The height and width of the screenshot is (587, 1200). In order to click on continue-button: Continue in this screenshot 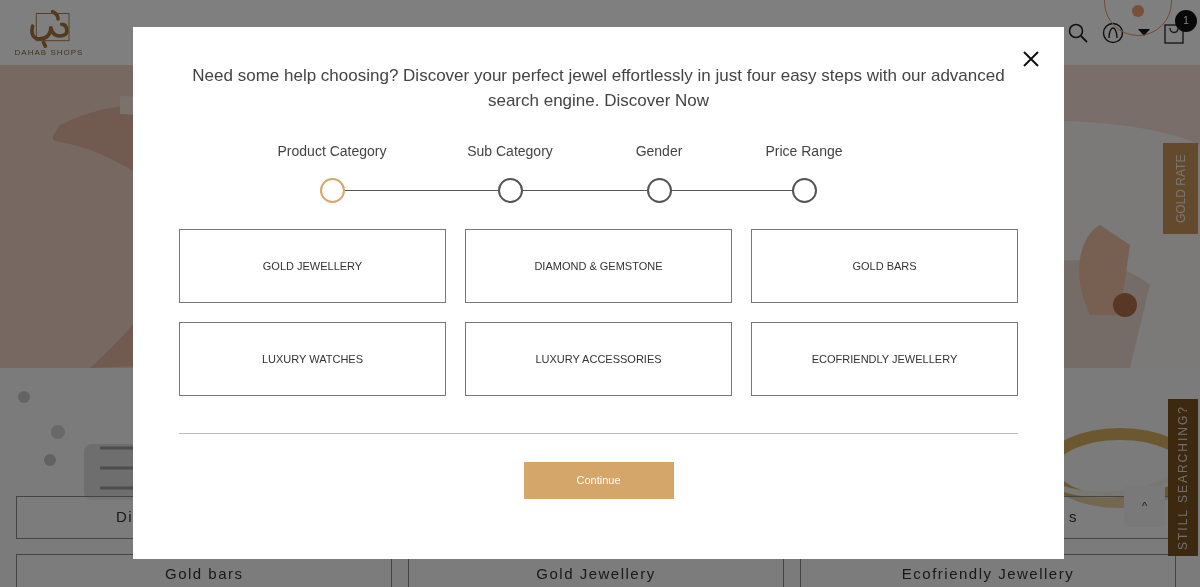, I will do `click(598, 480)`.